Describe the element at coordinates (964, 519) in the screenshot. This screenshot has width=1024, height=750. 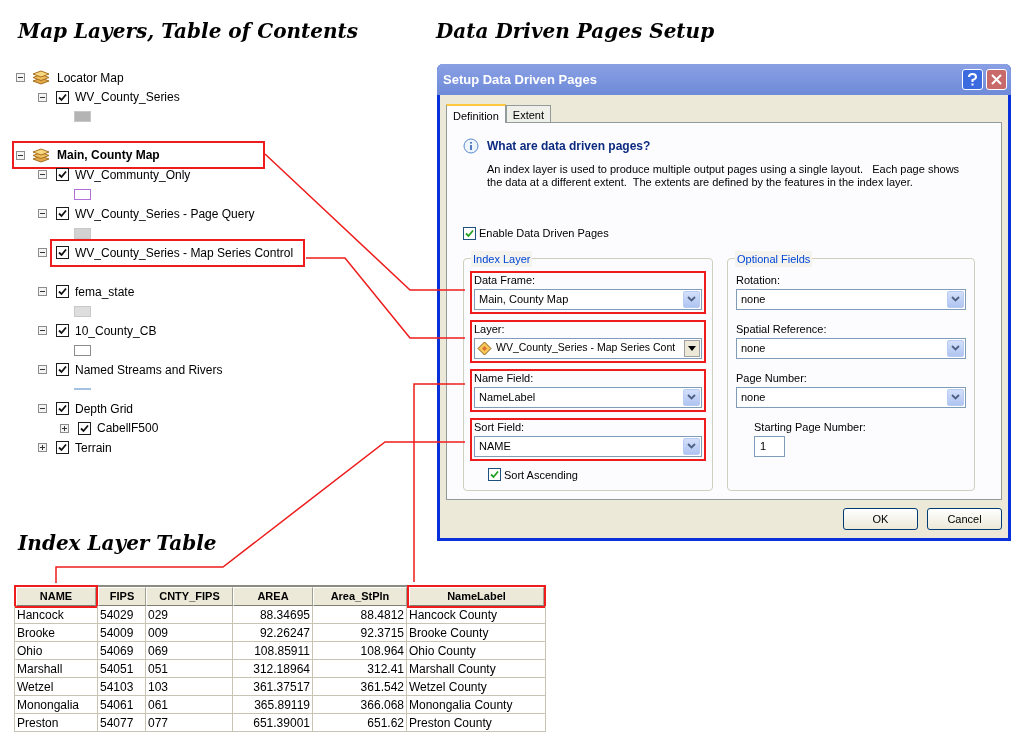
I see `dialog-button: Cancel` at that location.